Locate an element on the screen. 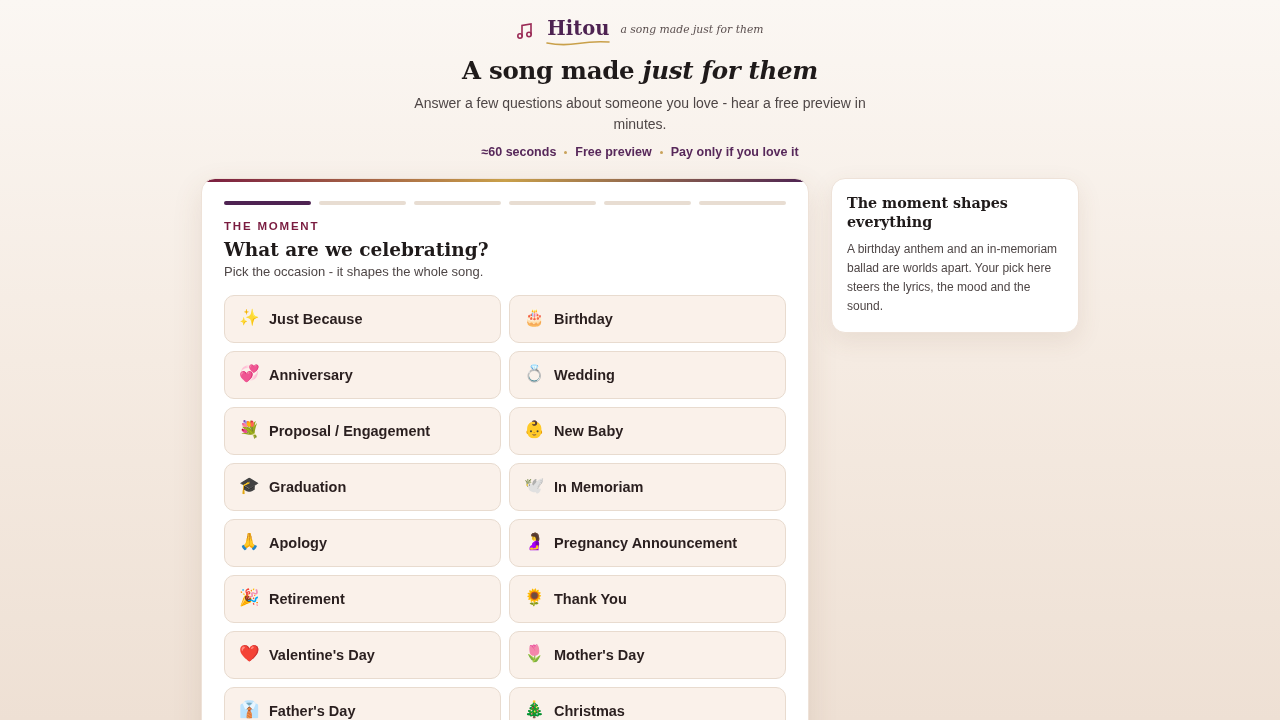  occasion-option: 🎂 Birthday is located at coordinates (647, 319).